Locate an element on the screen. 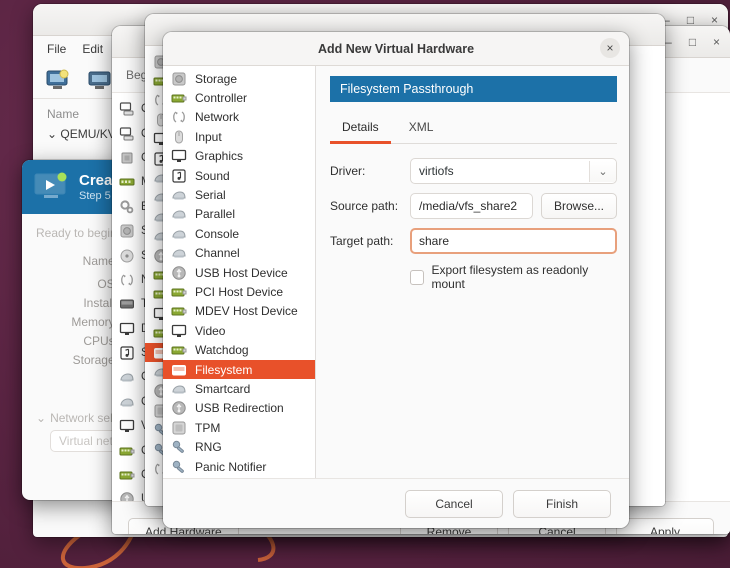 Image resolution: width=730 pixels, height=568 pixels. source-path-input: /media/vfs_share2 is located at coordinates (471, 206).